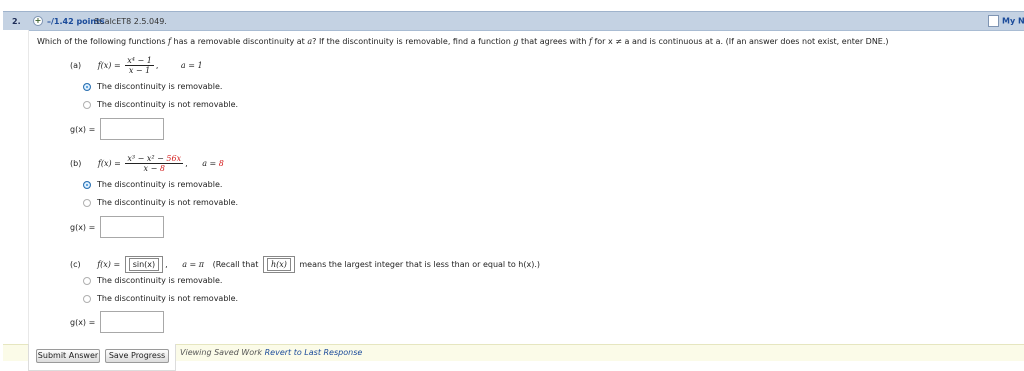  I want to click on part-b-fraction: x³ − x² − 56x x − 8, so click(154, 163).